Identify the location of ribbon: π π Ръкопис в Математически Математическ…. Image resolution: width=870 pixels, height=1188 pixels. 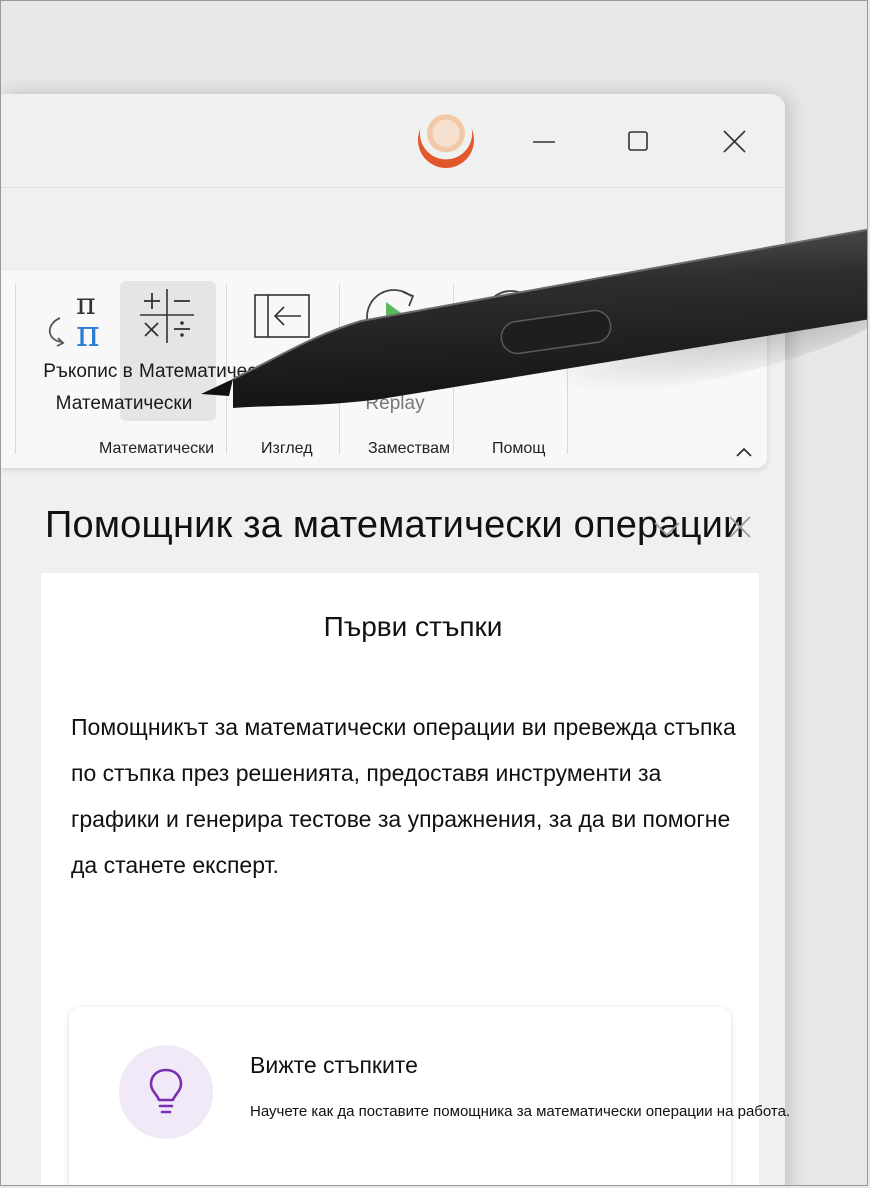
(384, 369).